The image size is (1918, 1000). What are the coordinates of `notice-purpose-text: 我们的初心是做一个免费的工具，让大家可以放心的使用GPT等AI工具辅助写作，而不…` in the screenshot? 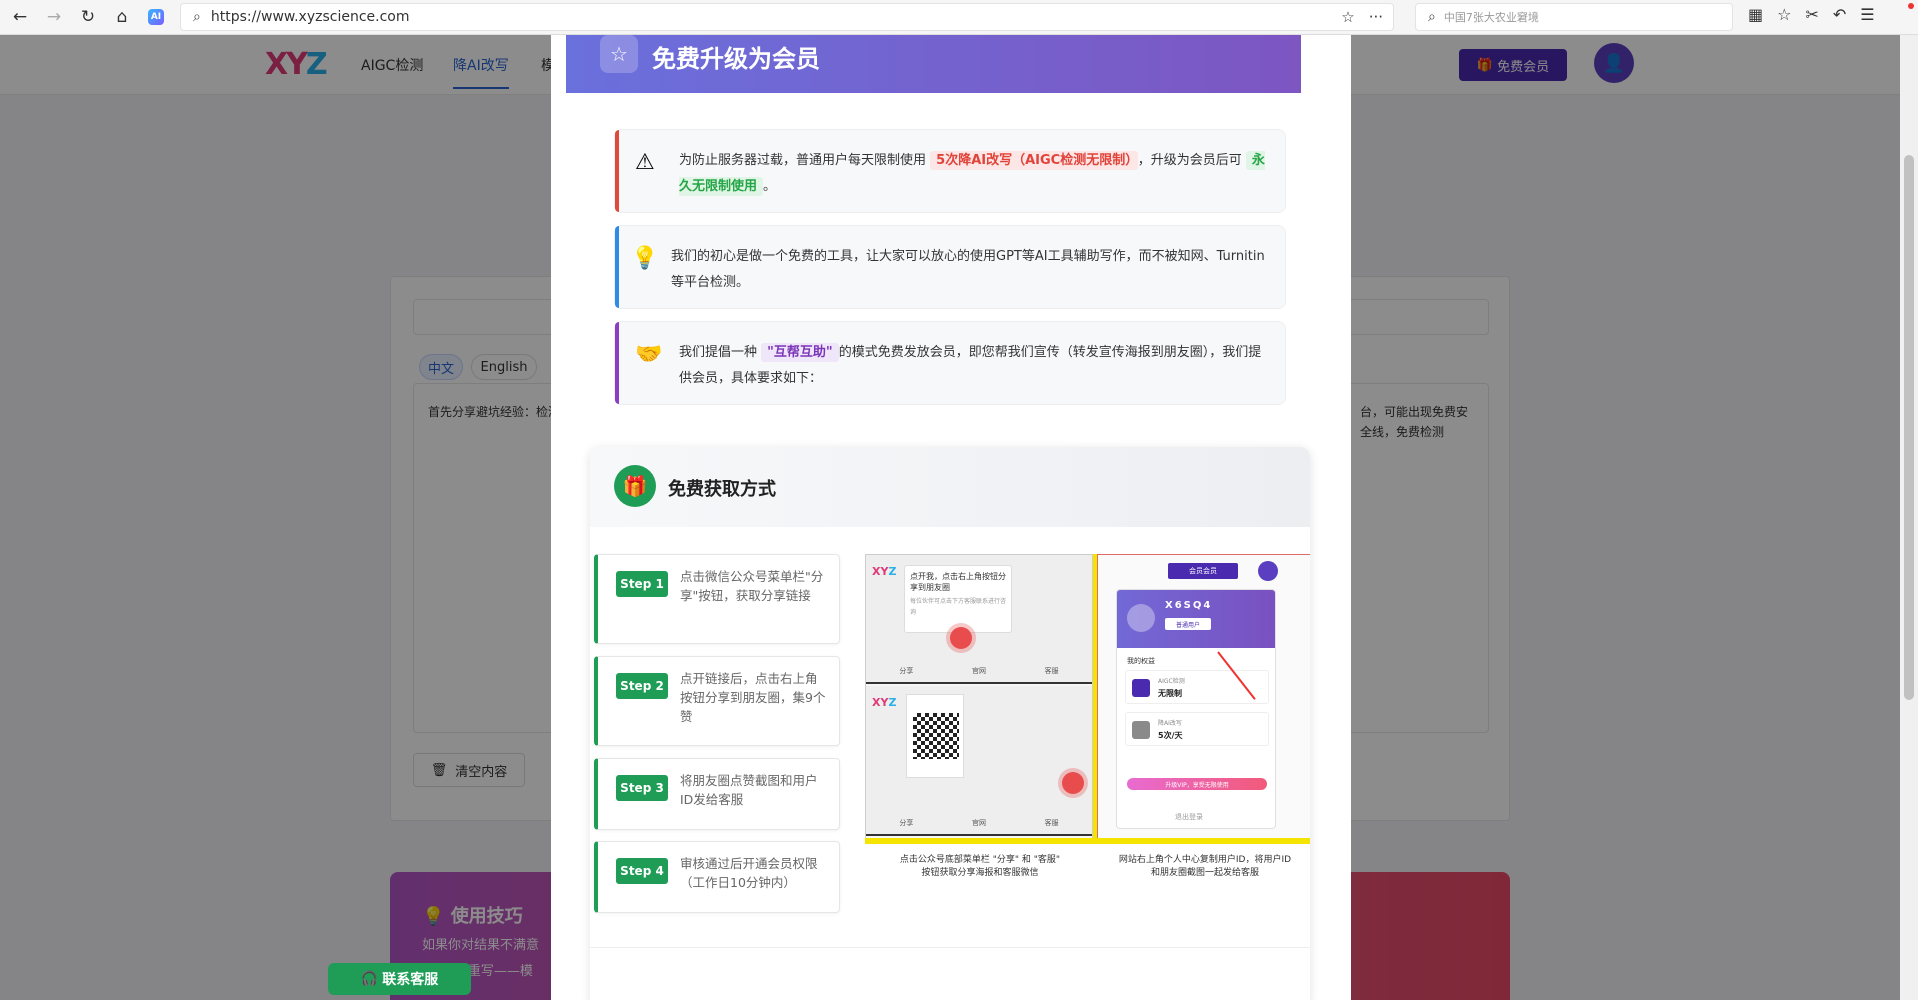 It's located at (968, 269).